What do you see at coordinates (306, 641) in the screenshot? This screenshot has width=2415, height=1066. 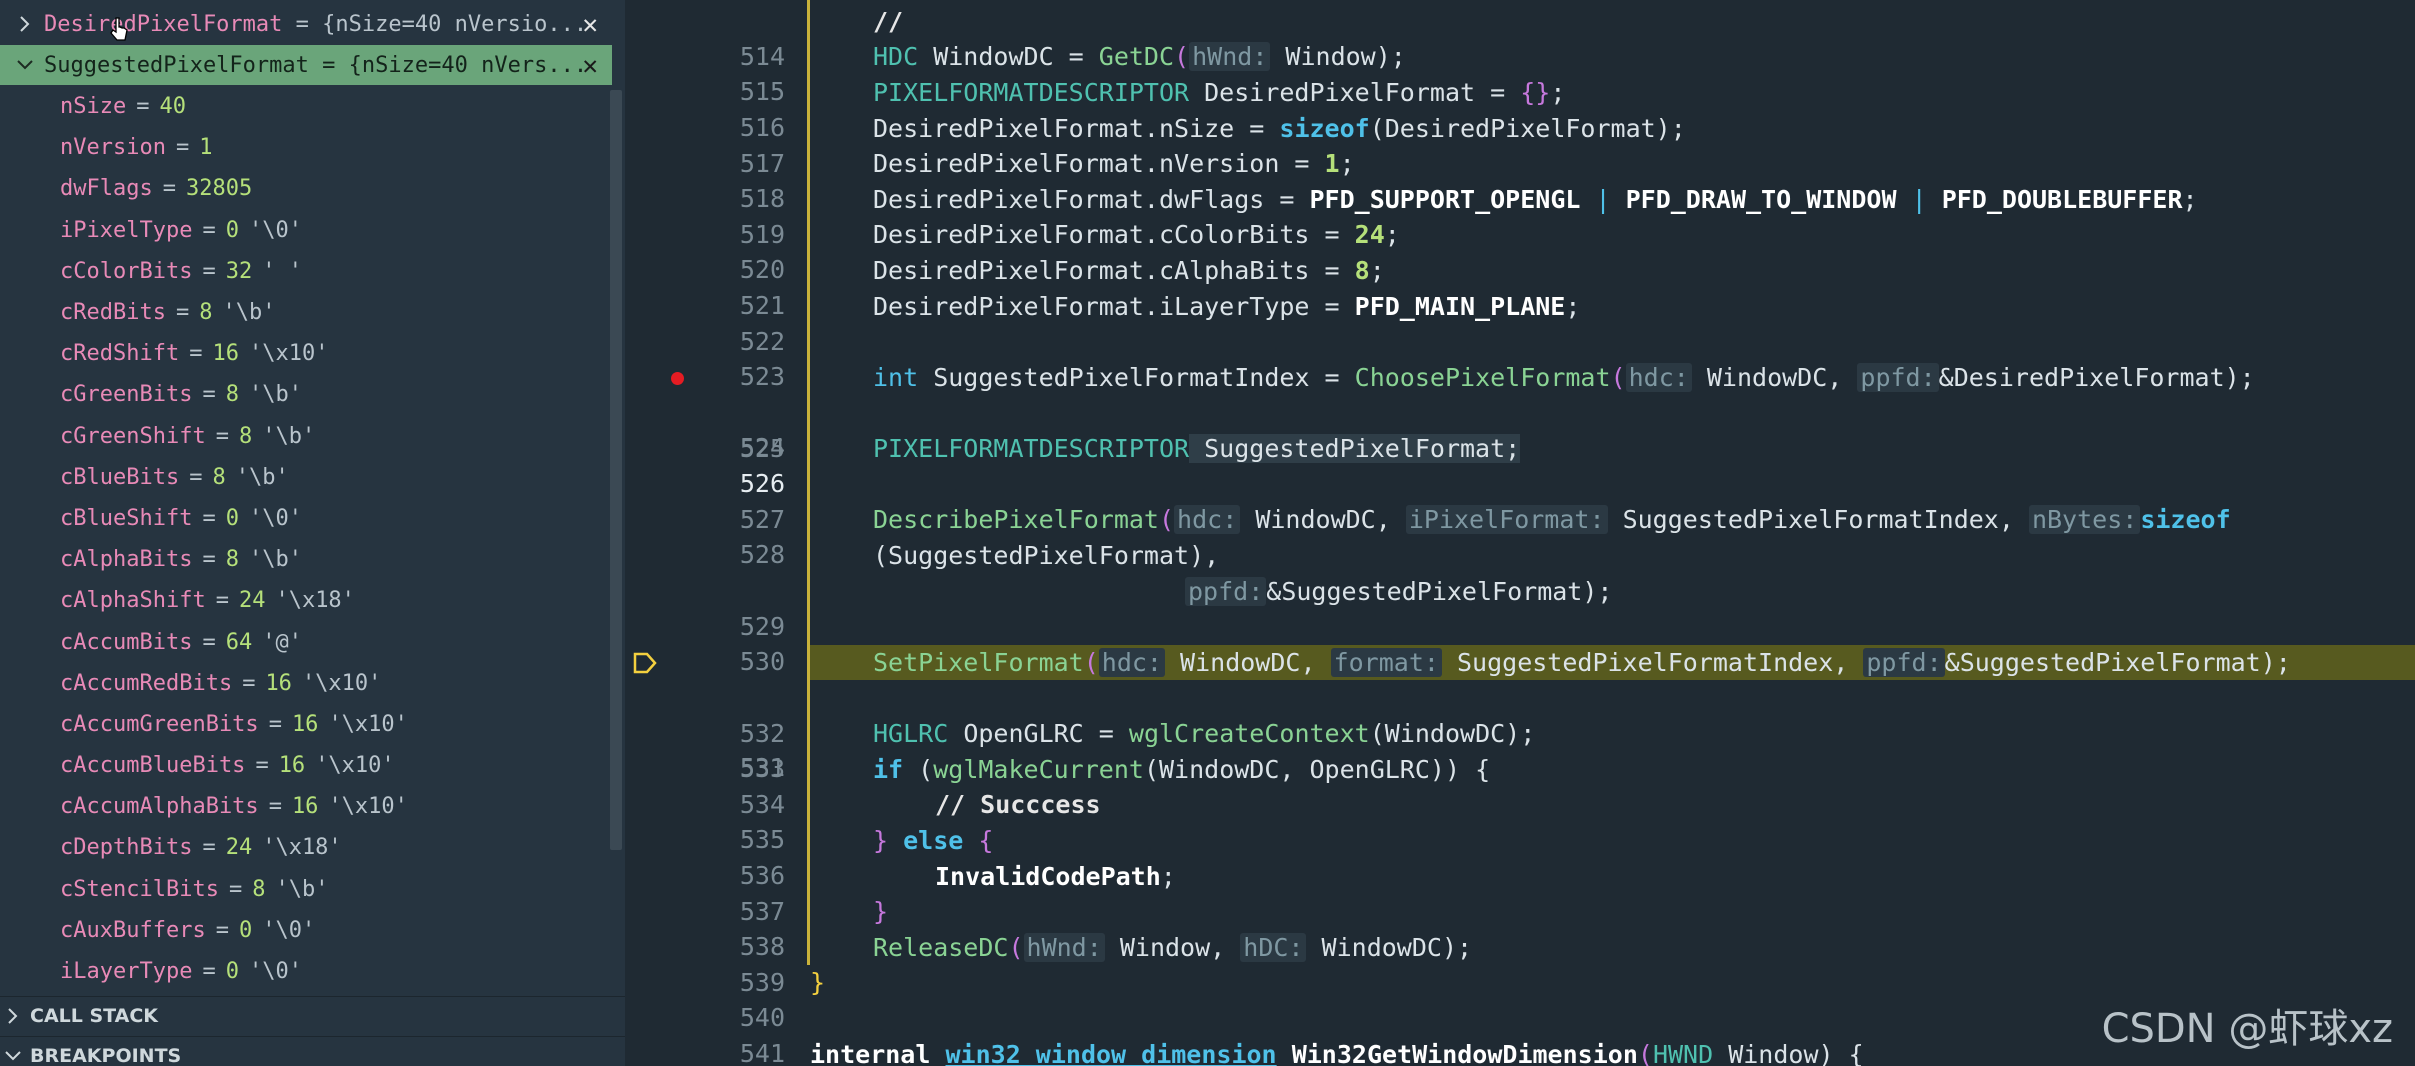 I see `watch-field-row: cAccumBits = 64 '@'` at bounding box center [306, 641].